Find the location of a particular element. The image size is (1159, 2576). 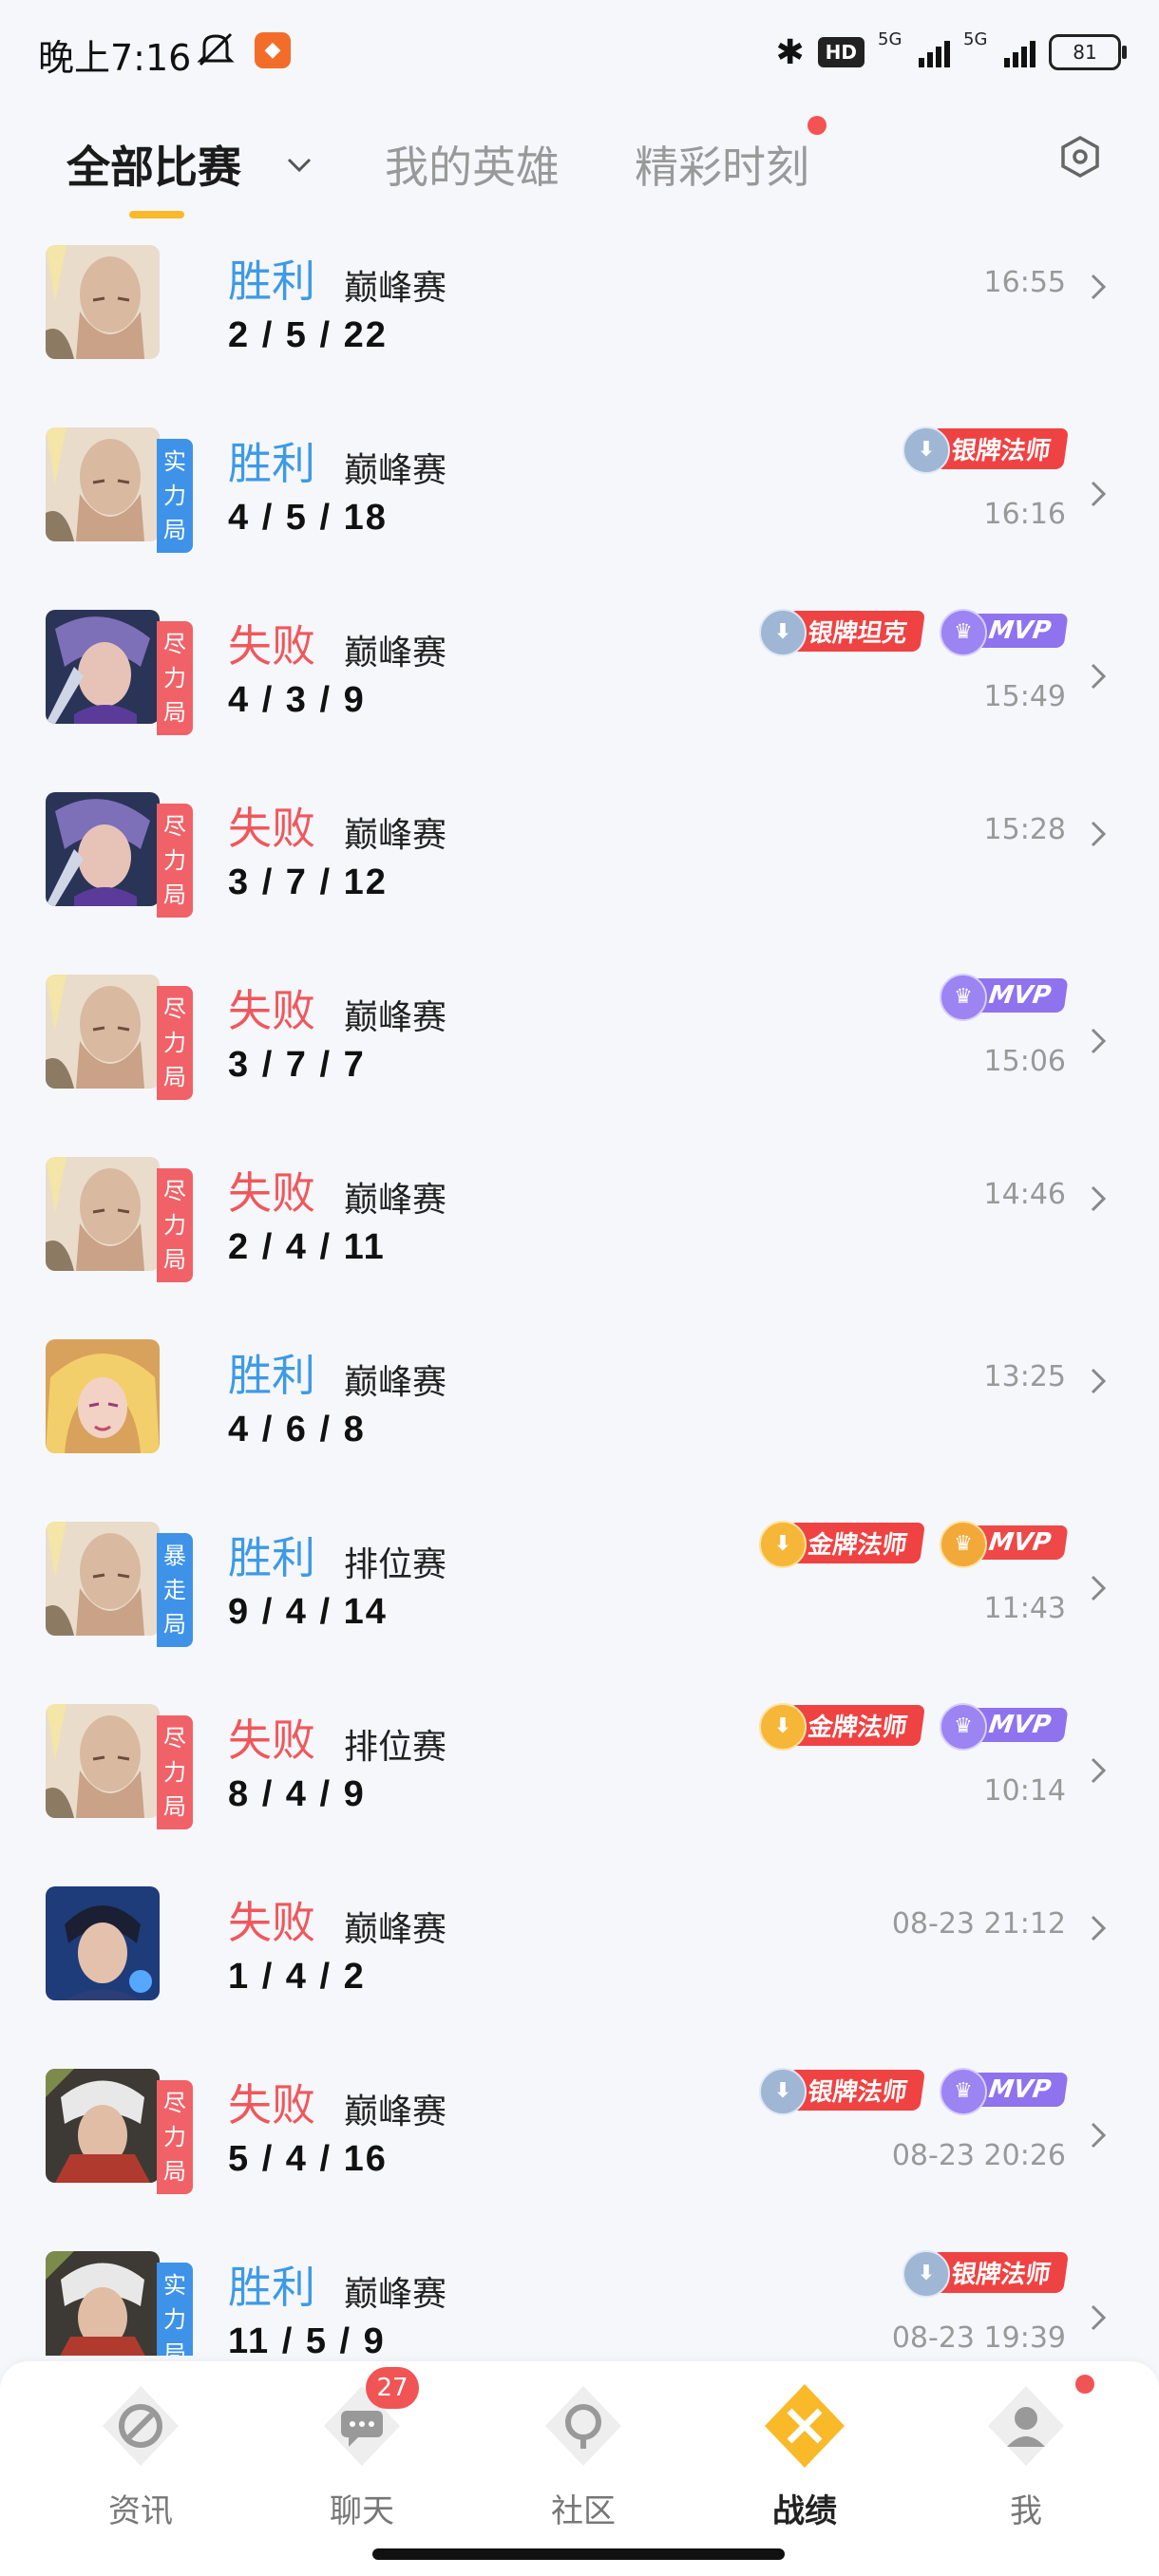

achievement-badges: ⬇ 银牌法师 ♛ MVP is located at coordinates (913, 2091).